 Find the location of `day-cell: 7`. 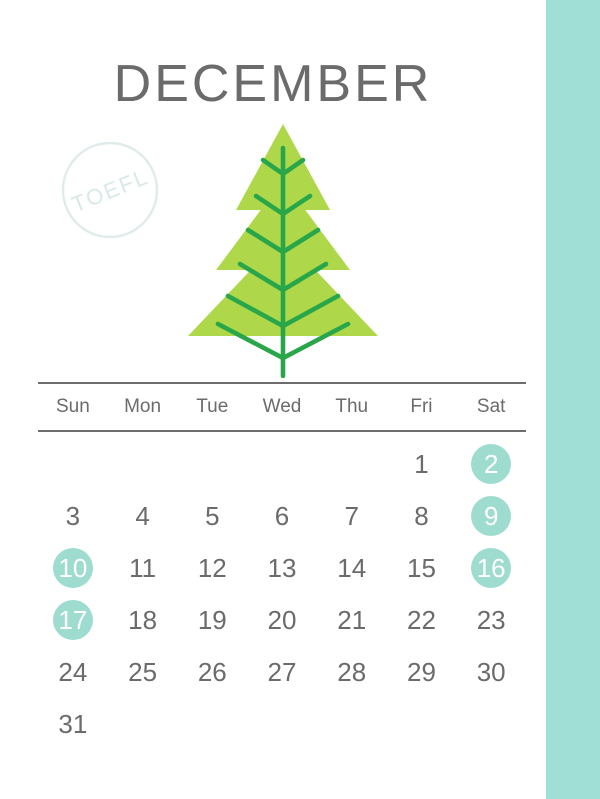

day-cell: 7 is located at coordinates (352, 516).